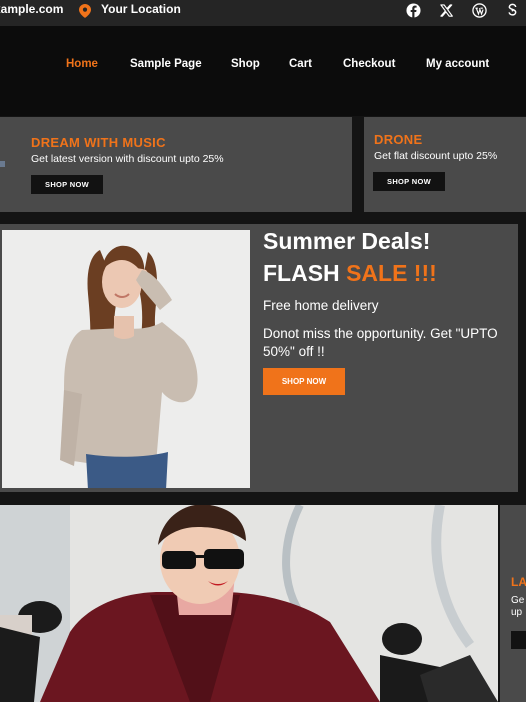 This screenshot has width=526, height=702. What do you see at coordinates (517, 612) in the screenshot?
I see `bottom-promo-subtitle-2: up` at bounding box center [517, 612].